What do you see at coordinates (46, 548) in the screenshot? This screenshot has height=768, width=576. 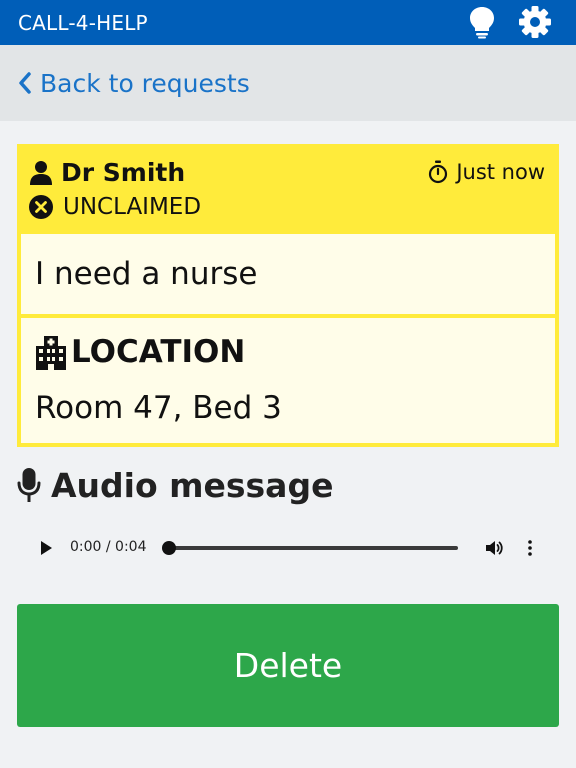 I see `play-icon` at bounding box center [46, 548].